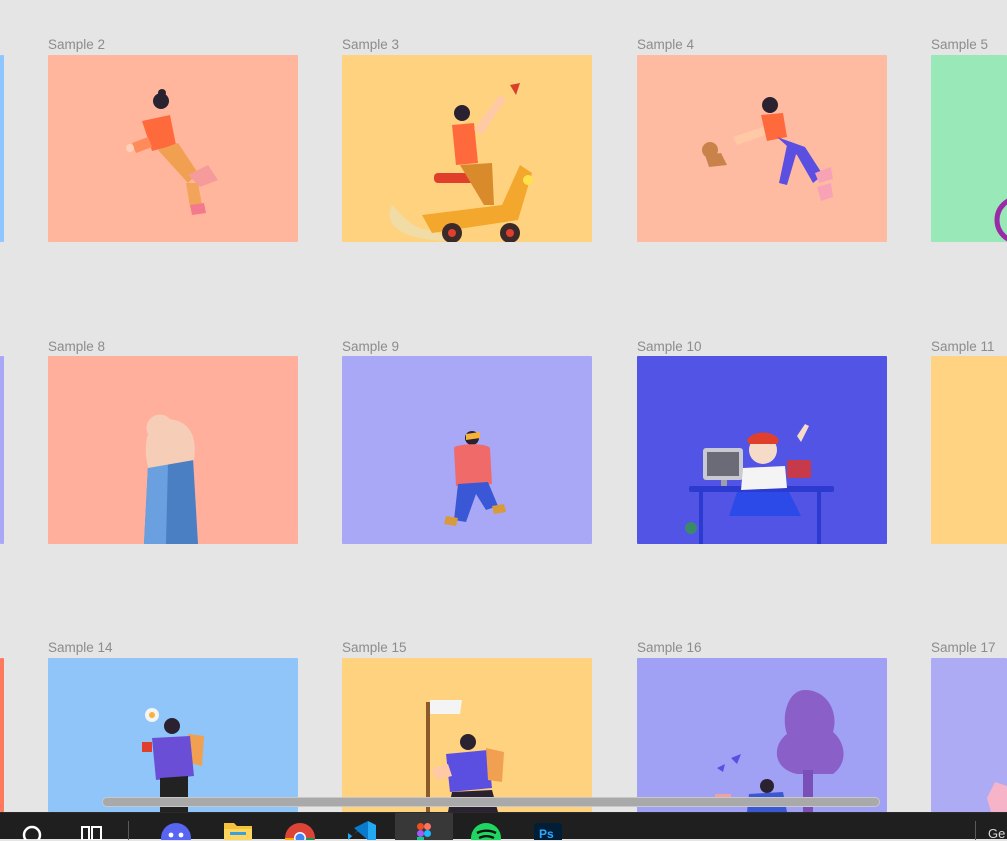  I want to click on figma-icon, so click(424, 826).